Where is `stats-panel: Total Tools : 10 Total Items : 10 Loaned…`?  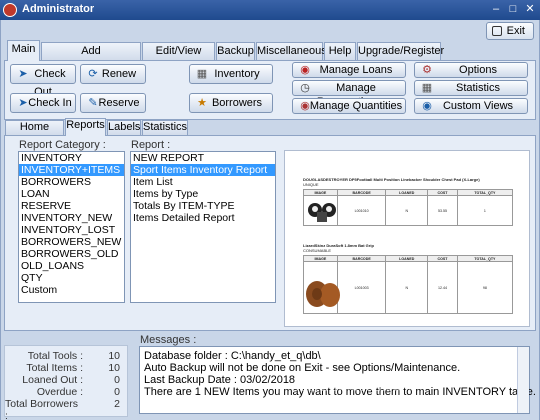
stats-panel: Total Tools : 10 Total Items : 10 Loaned… is located at coordinates (66, 382).